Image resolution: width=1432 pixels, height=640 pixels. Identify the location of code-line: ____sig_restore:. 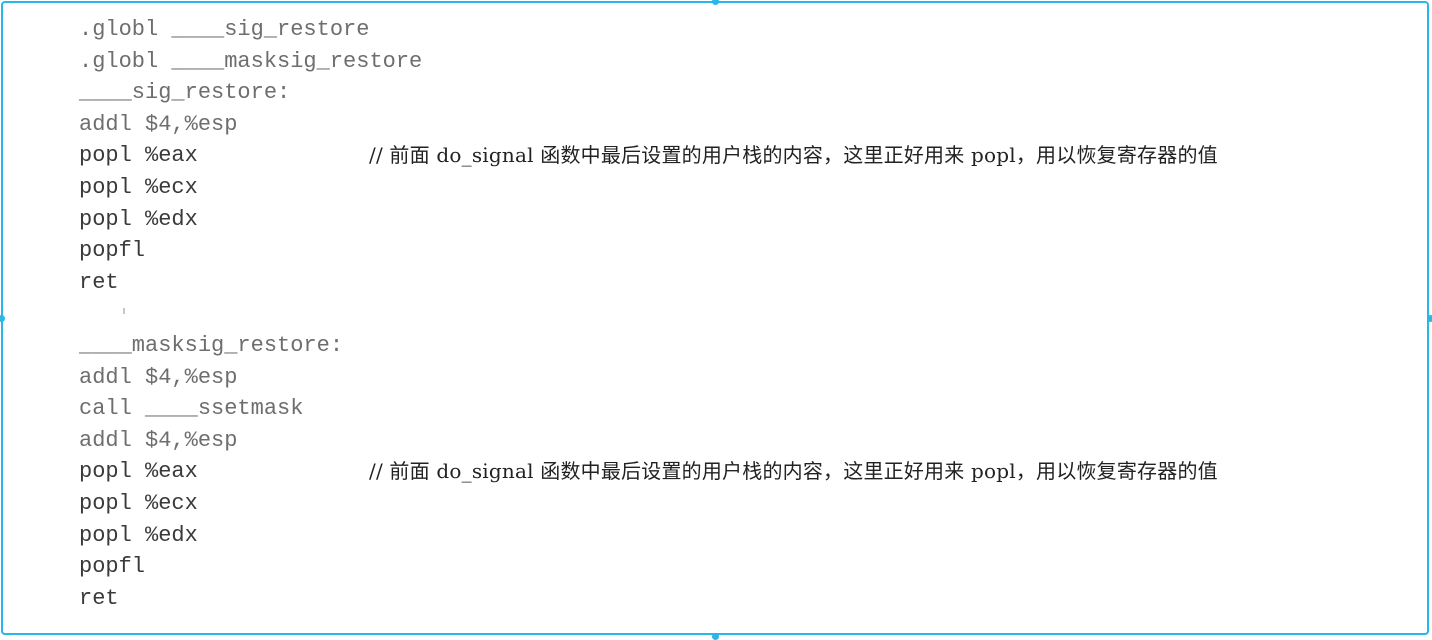
(250, 93).